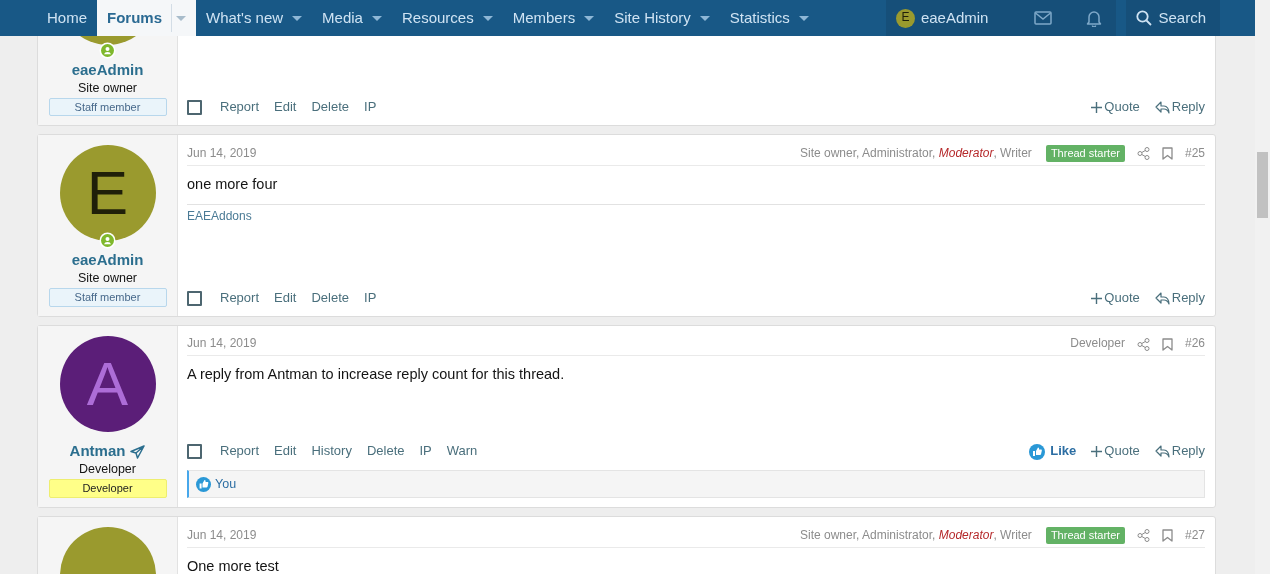 Image resolution: width=1270 pixels, height=574 pixels. Describe the element at coordinates (376, 374) in the screenshot. I see `post-message: A reply from Antman to increase reply count for this thread.` at that location.